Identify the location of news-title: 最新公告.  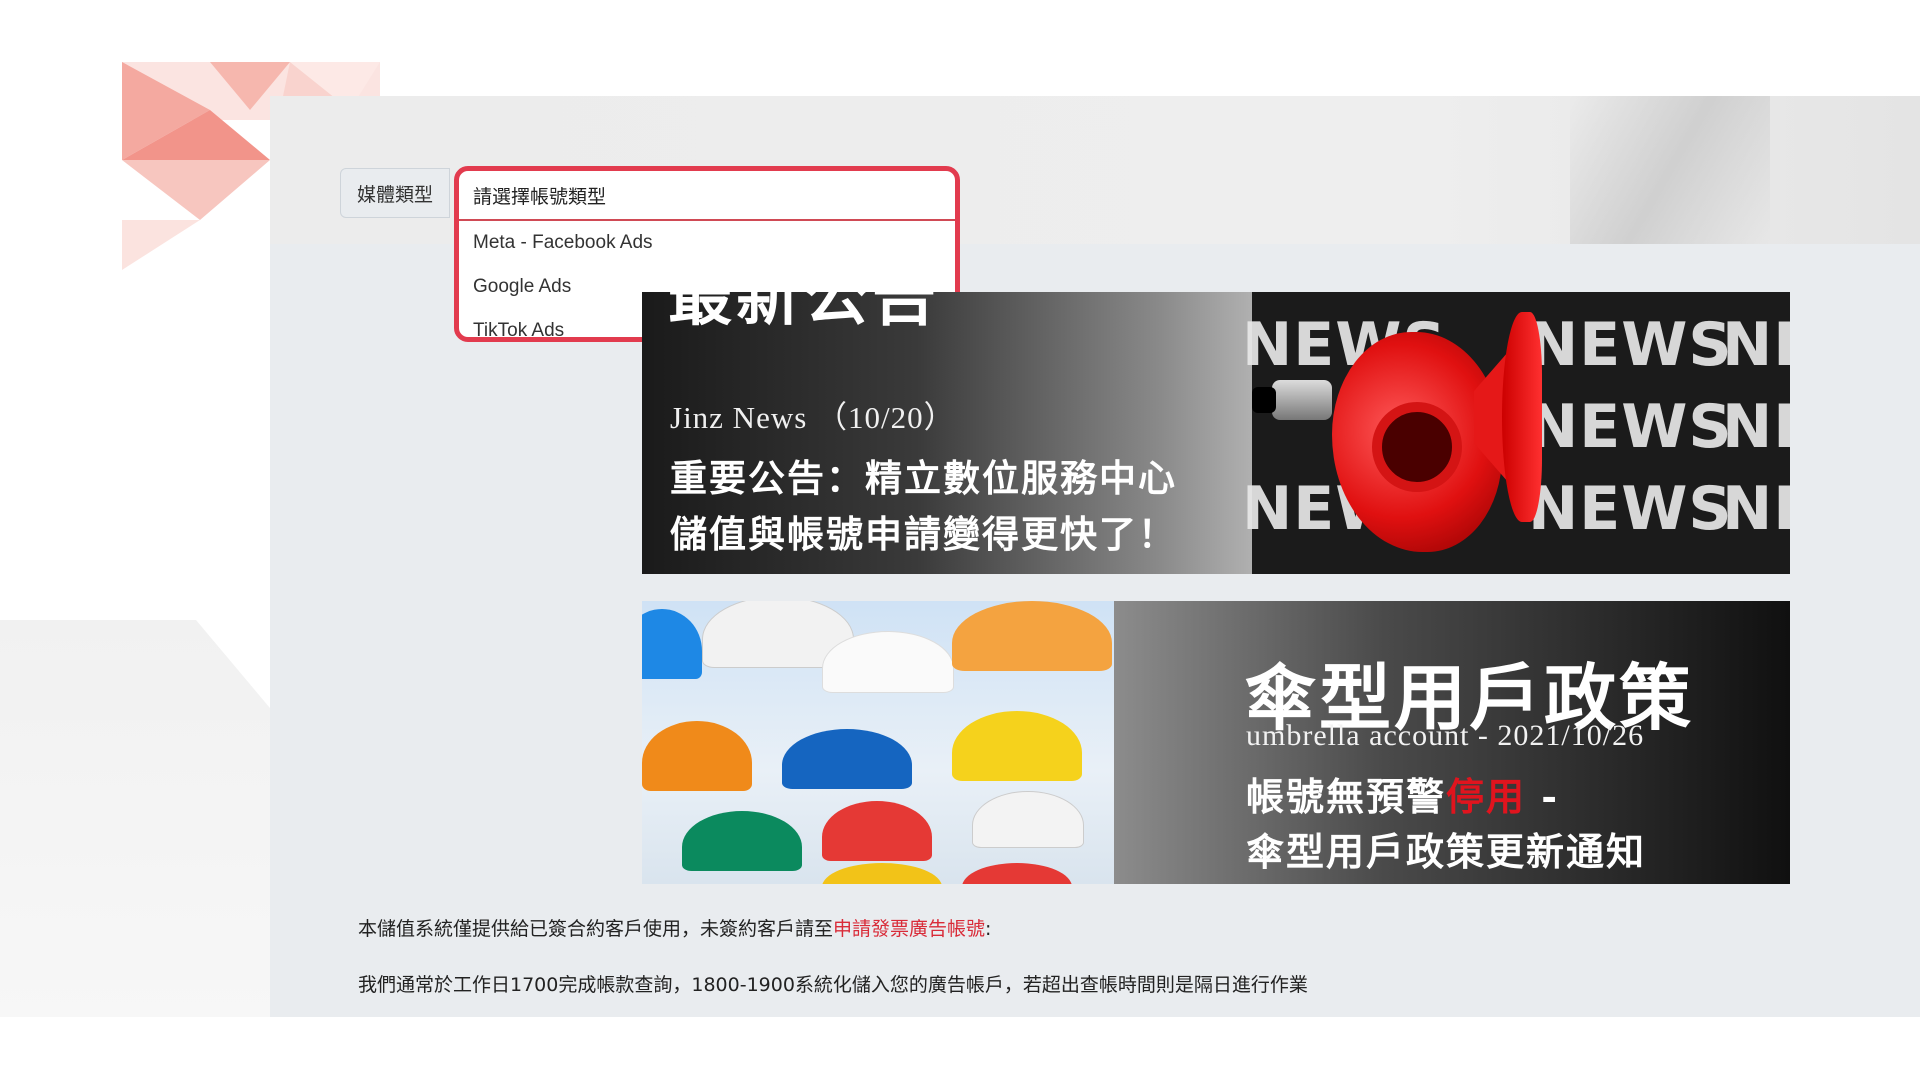
(804, 313).